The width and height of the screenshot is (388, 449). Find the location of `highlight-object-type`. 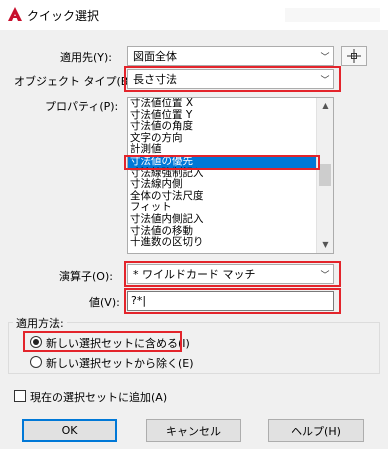

highlight-object-type is located at coordinates (232, 79).